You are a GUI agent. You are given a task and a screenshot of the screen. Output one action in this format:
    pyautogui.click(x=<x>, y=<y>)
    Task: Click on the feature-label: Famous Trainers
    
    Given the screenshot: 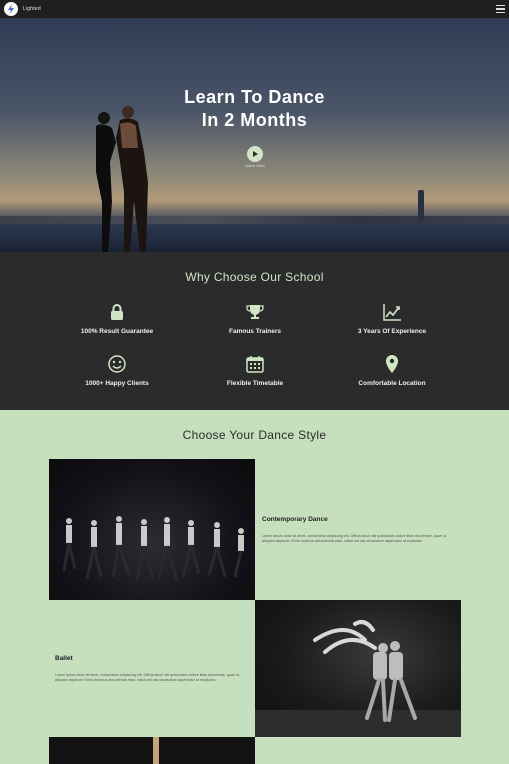 What is the action you would take?
    pyautogui.click(x=255, y=331)
    